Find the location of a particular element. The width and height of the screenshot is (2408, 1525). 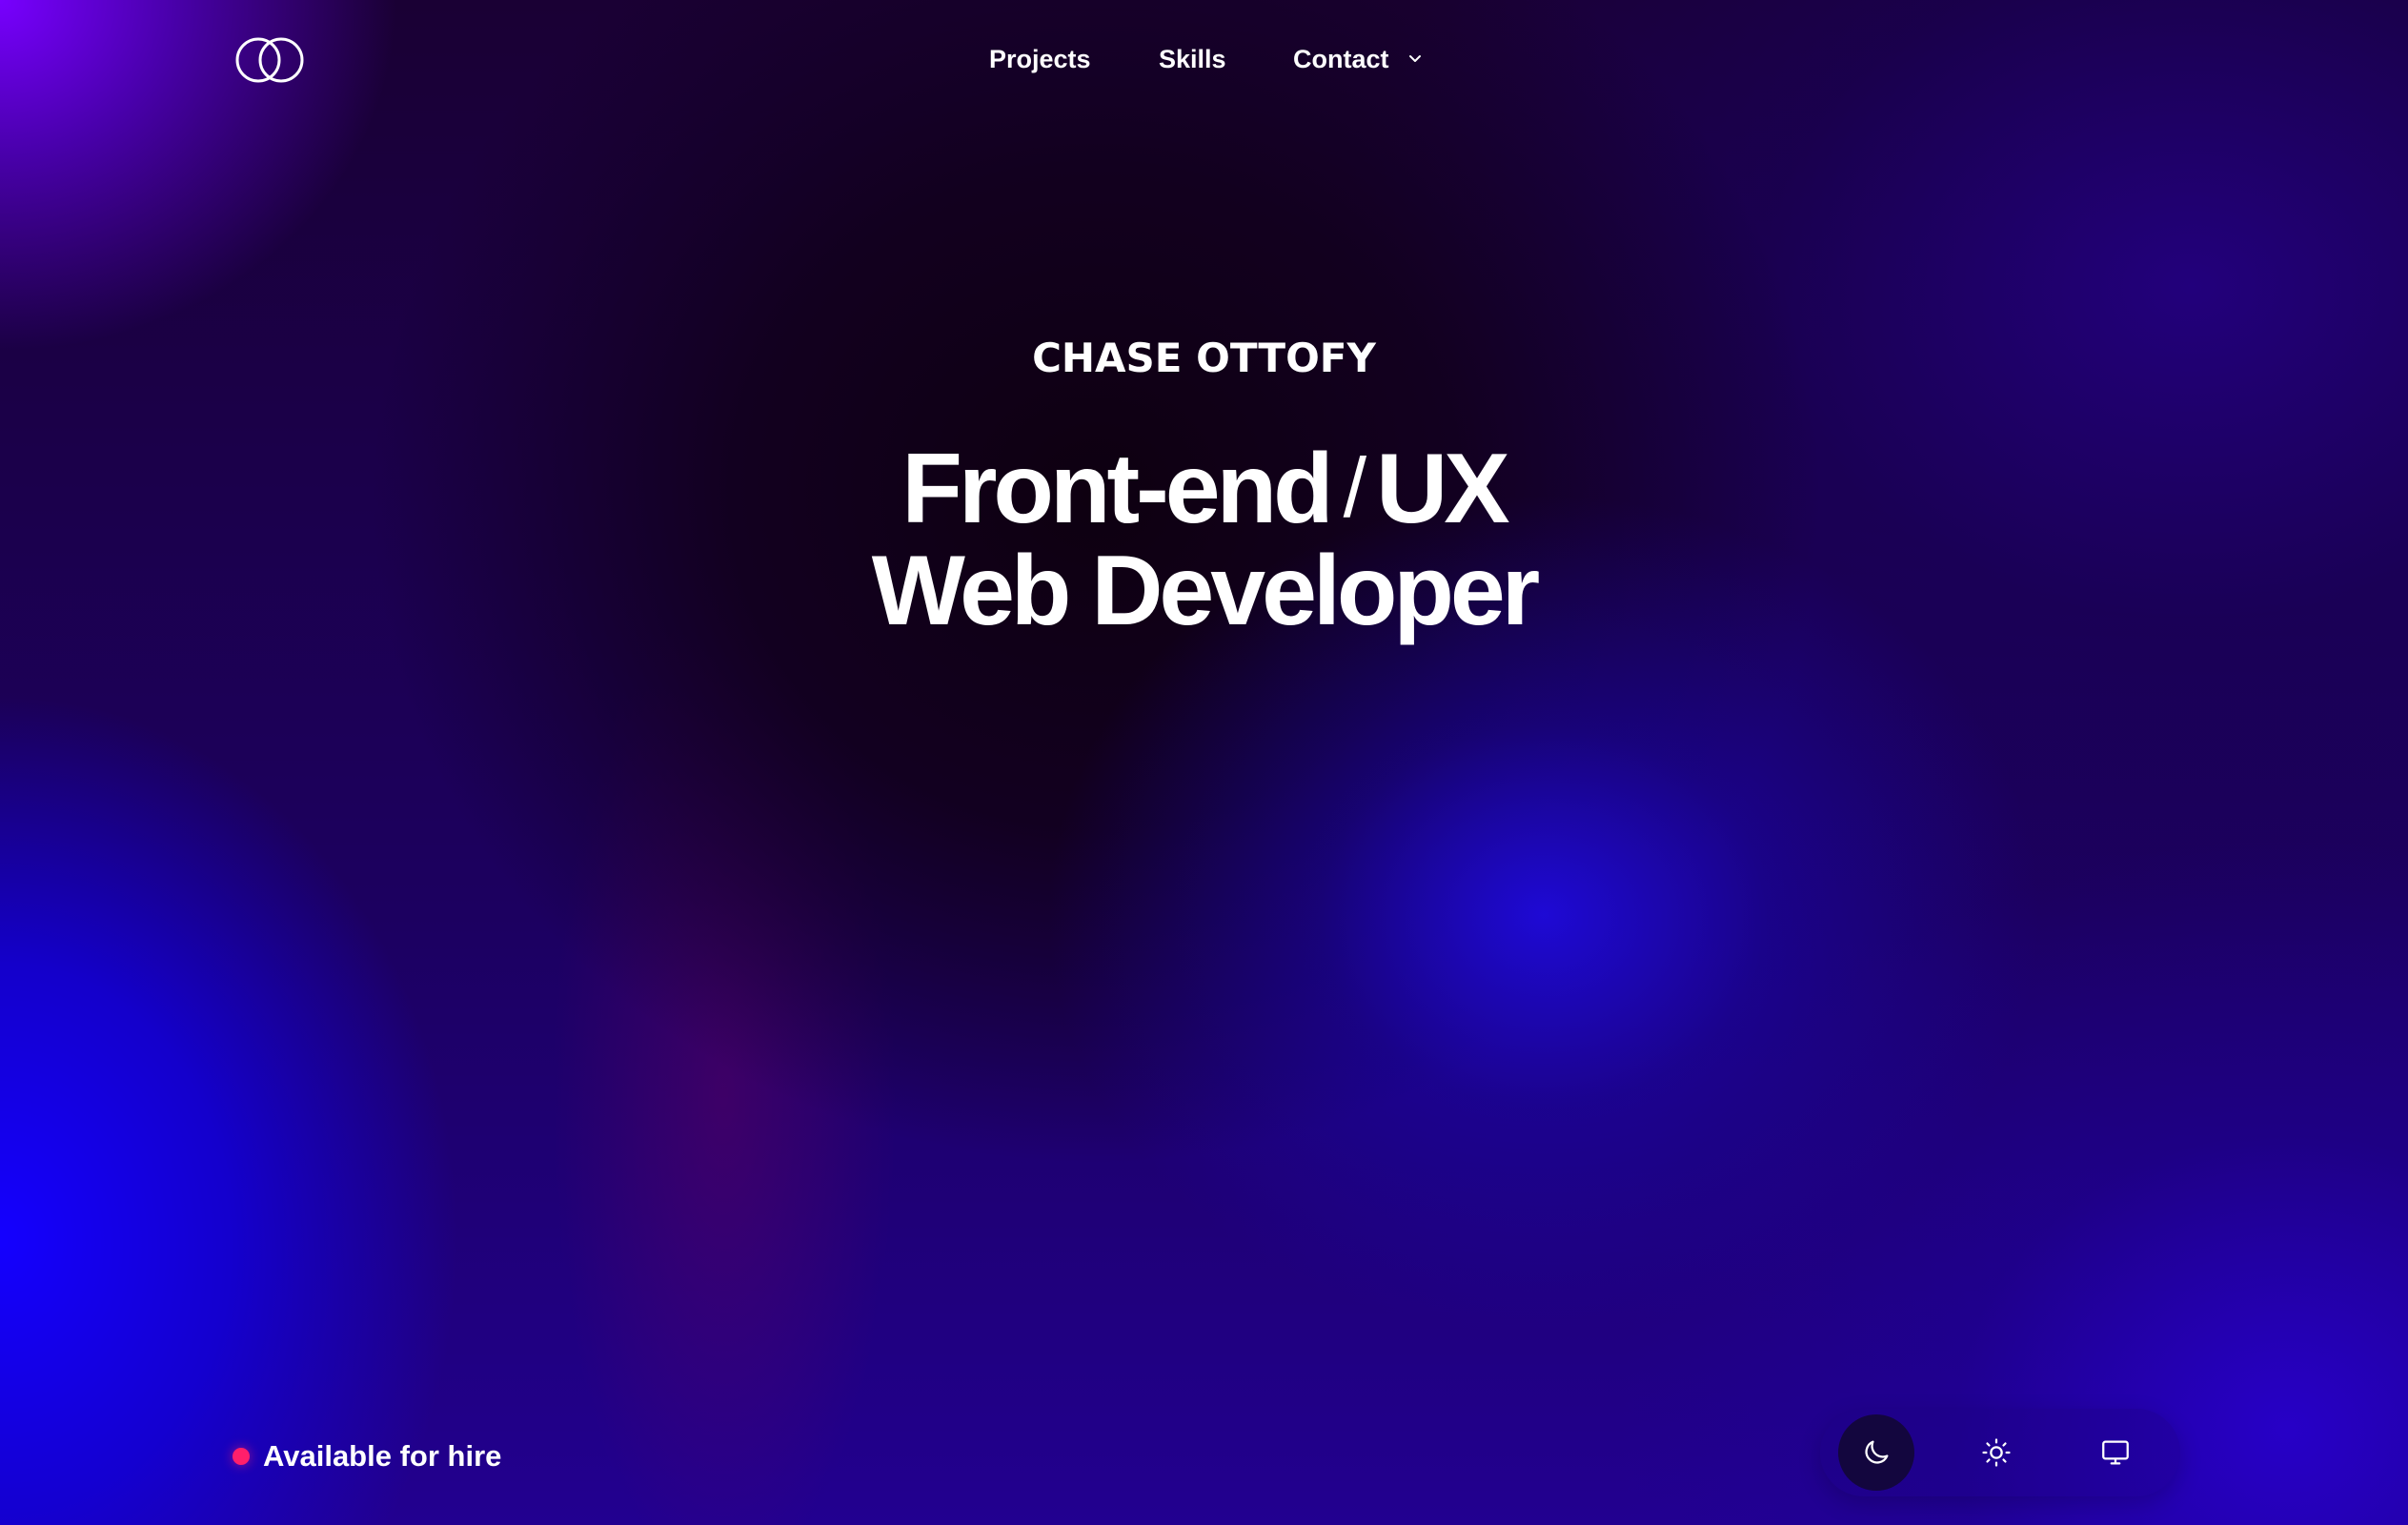

theme-system-button is located at coordinates (2116, 1452).